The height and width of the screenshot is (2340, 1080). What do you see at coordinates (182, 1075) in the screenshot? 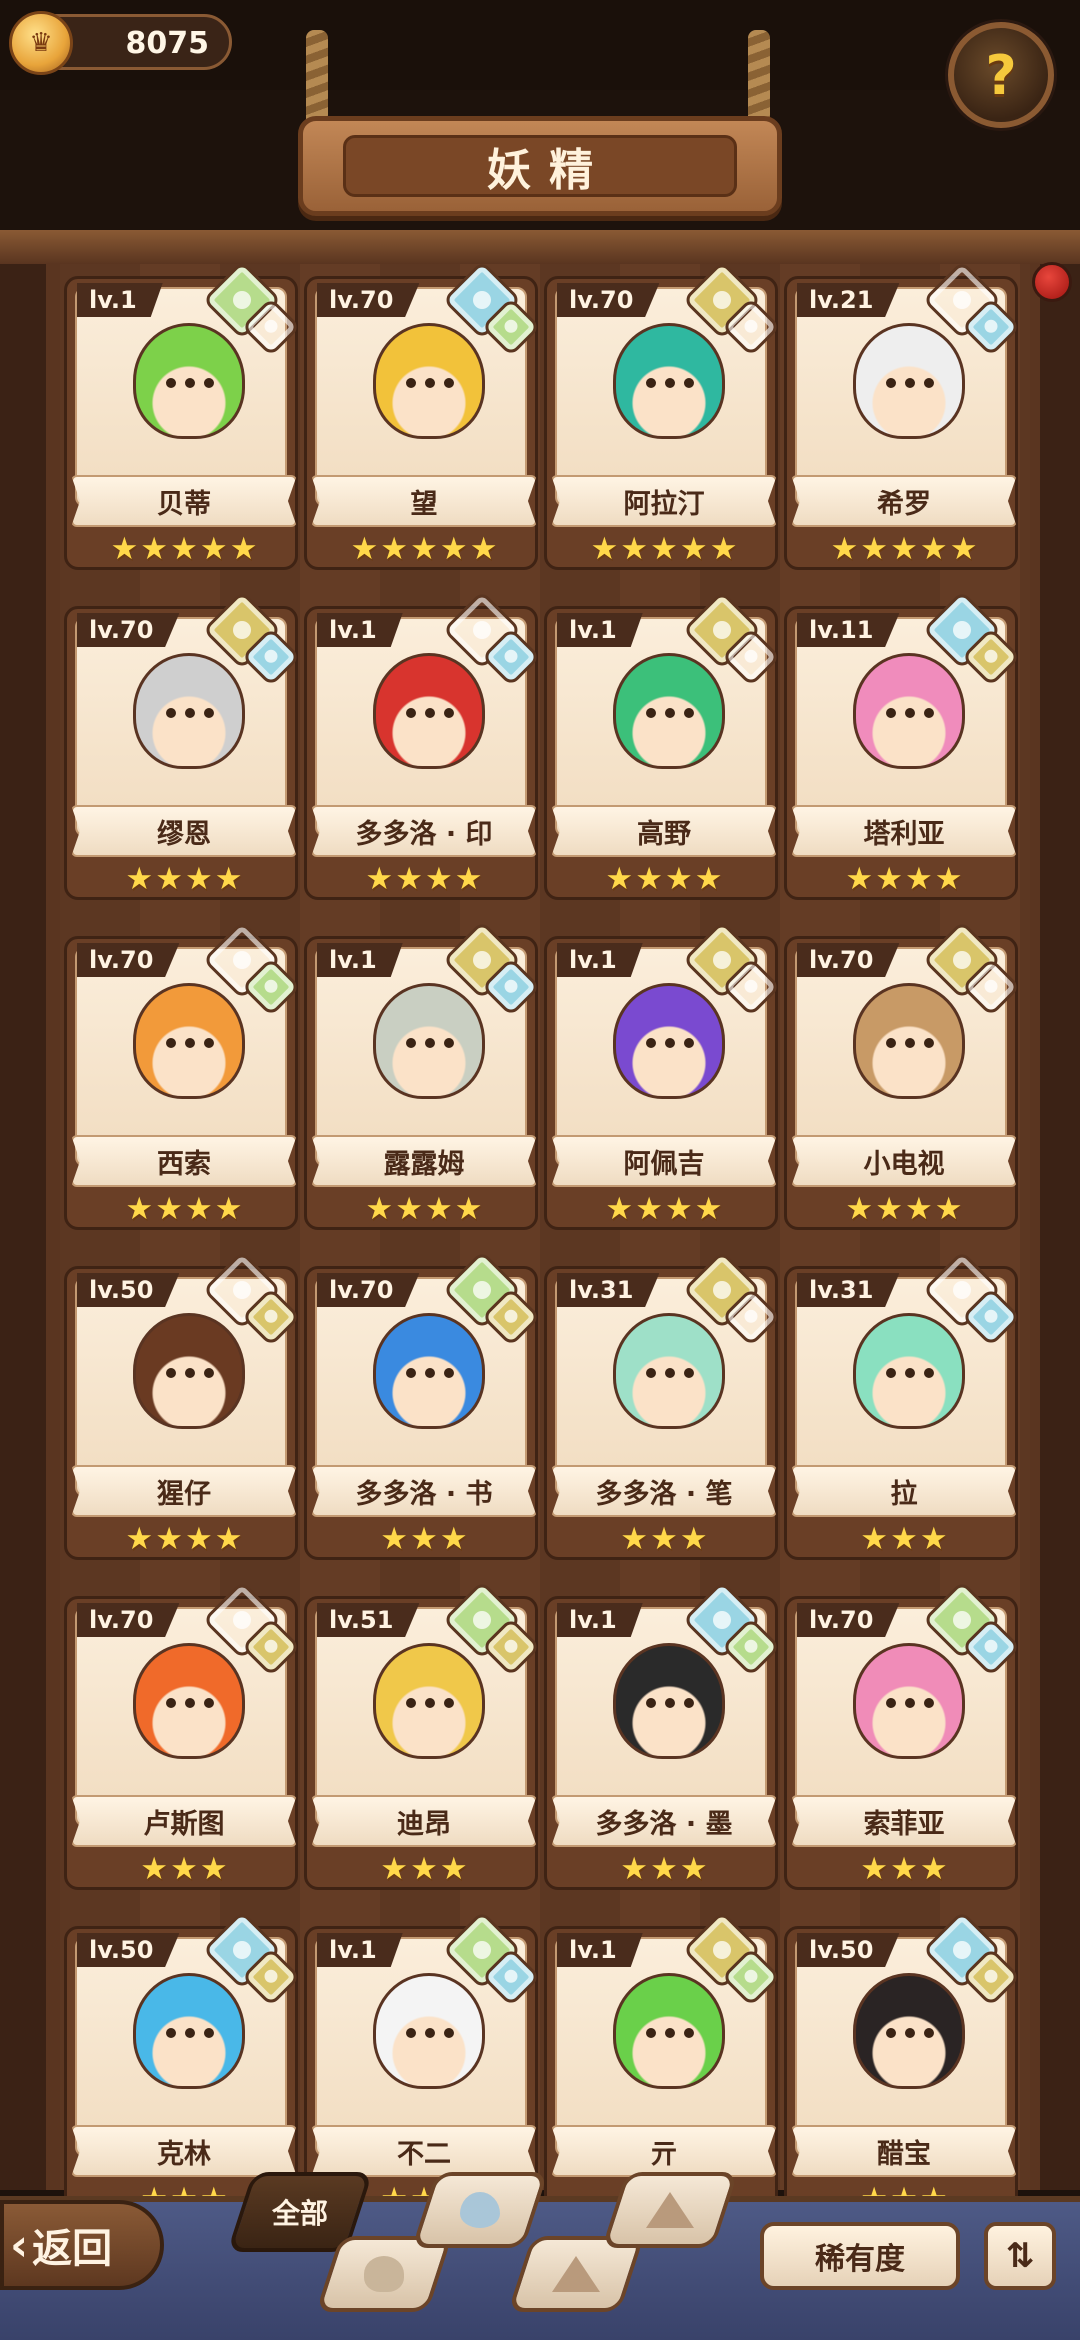
I see `fairy-card: lv.70 西索 ★ ★ ★ ★` at bounding box center [182, 1075].